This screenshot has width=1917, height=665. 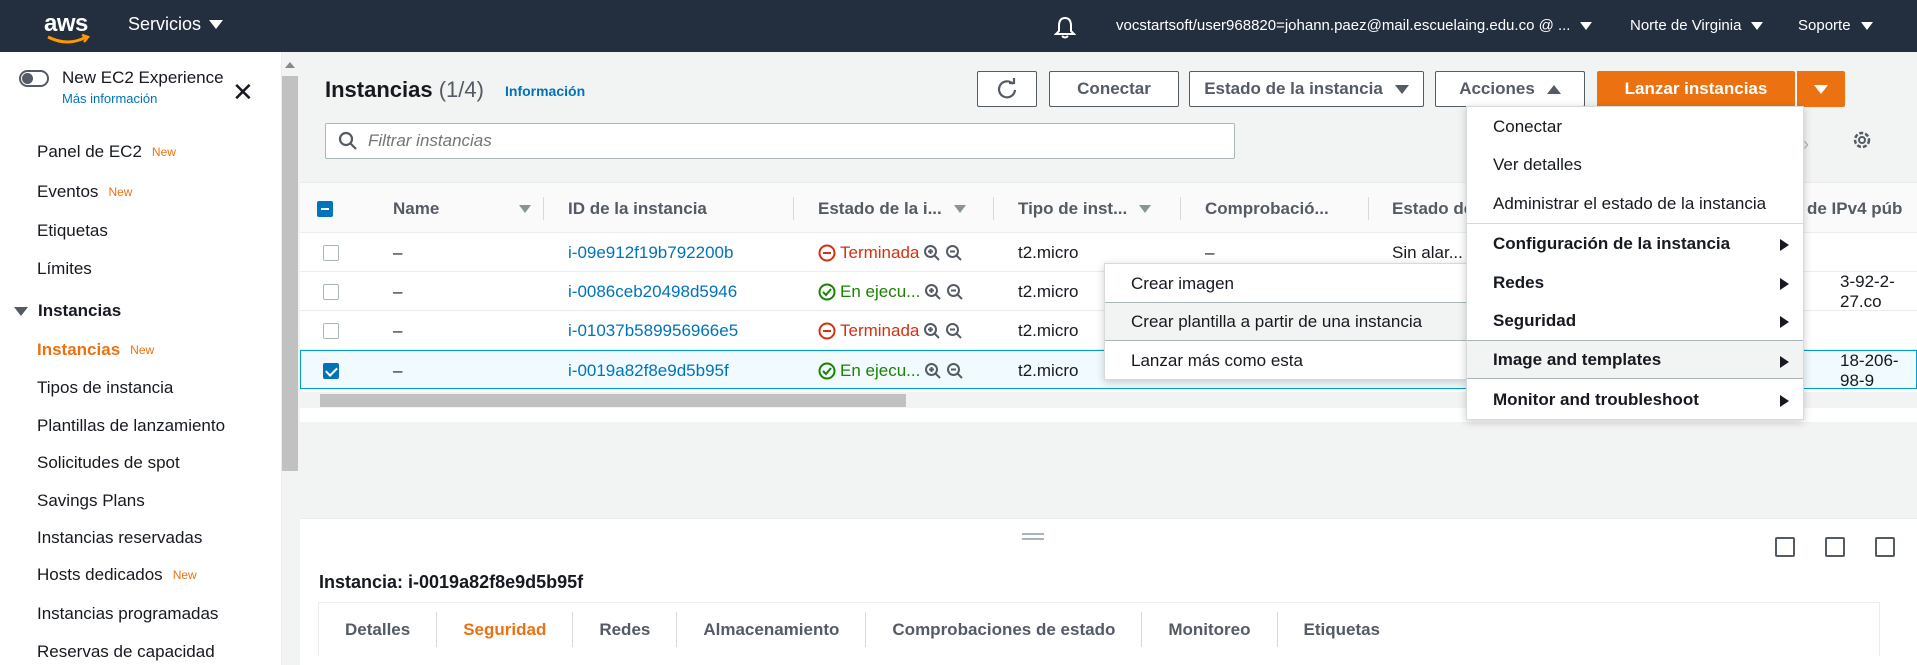 I want to click on resize-handle, so click(x=1033, y=536).